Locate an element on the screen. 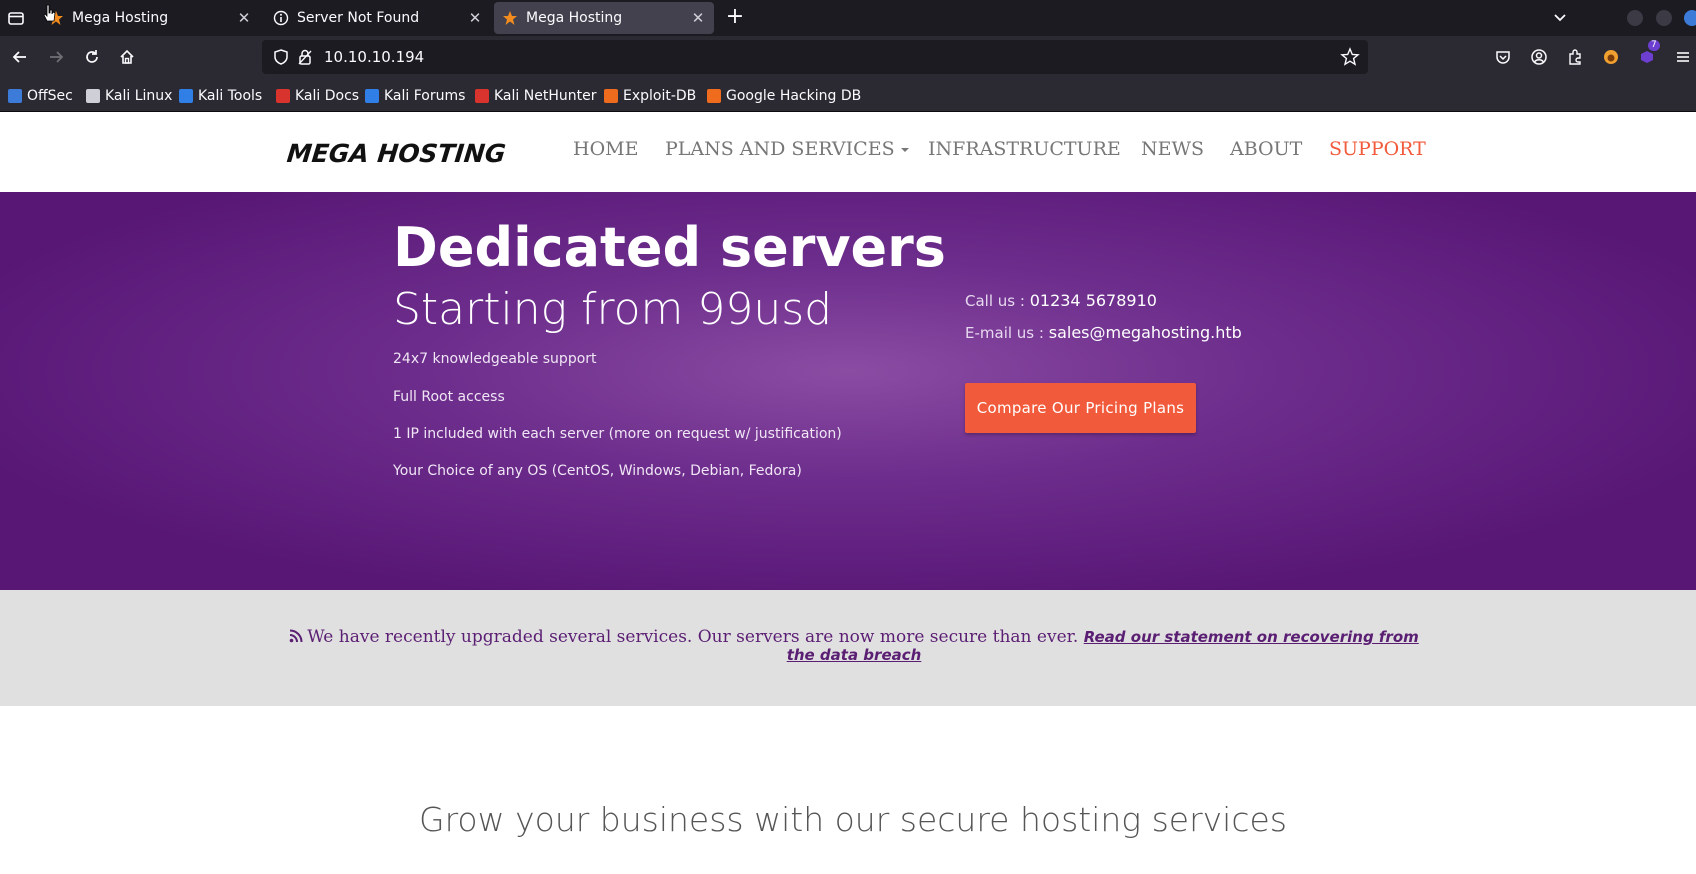  tab-server-not-found: Server Not Found ✕ is located at coordinates (378, 18).